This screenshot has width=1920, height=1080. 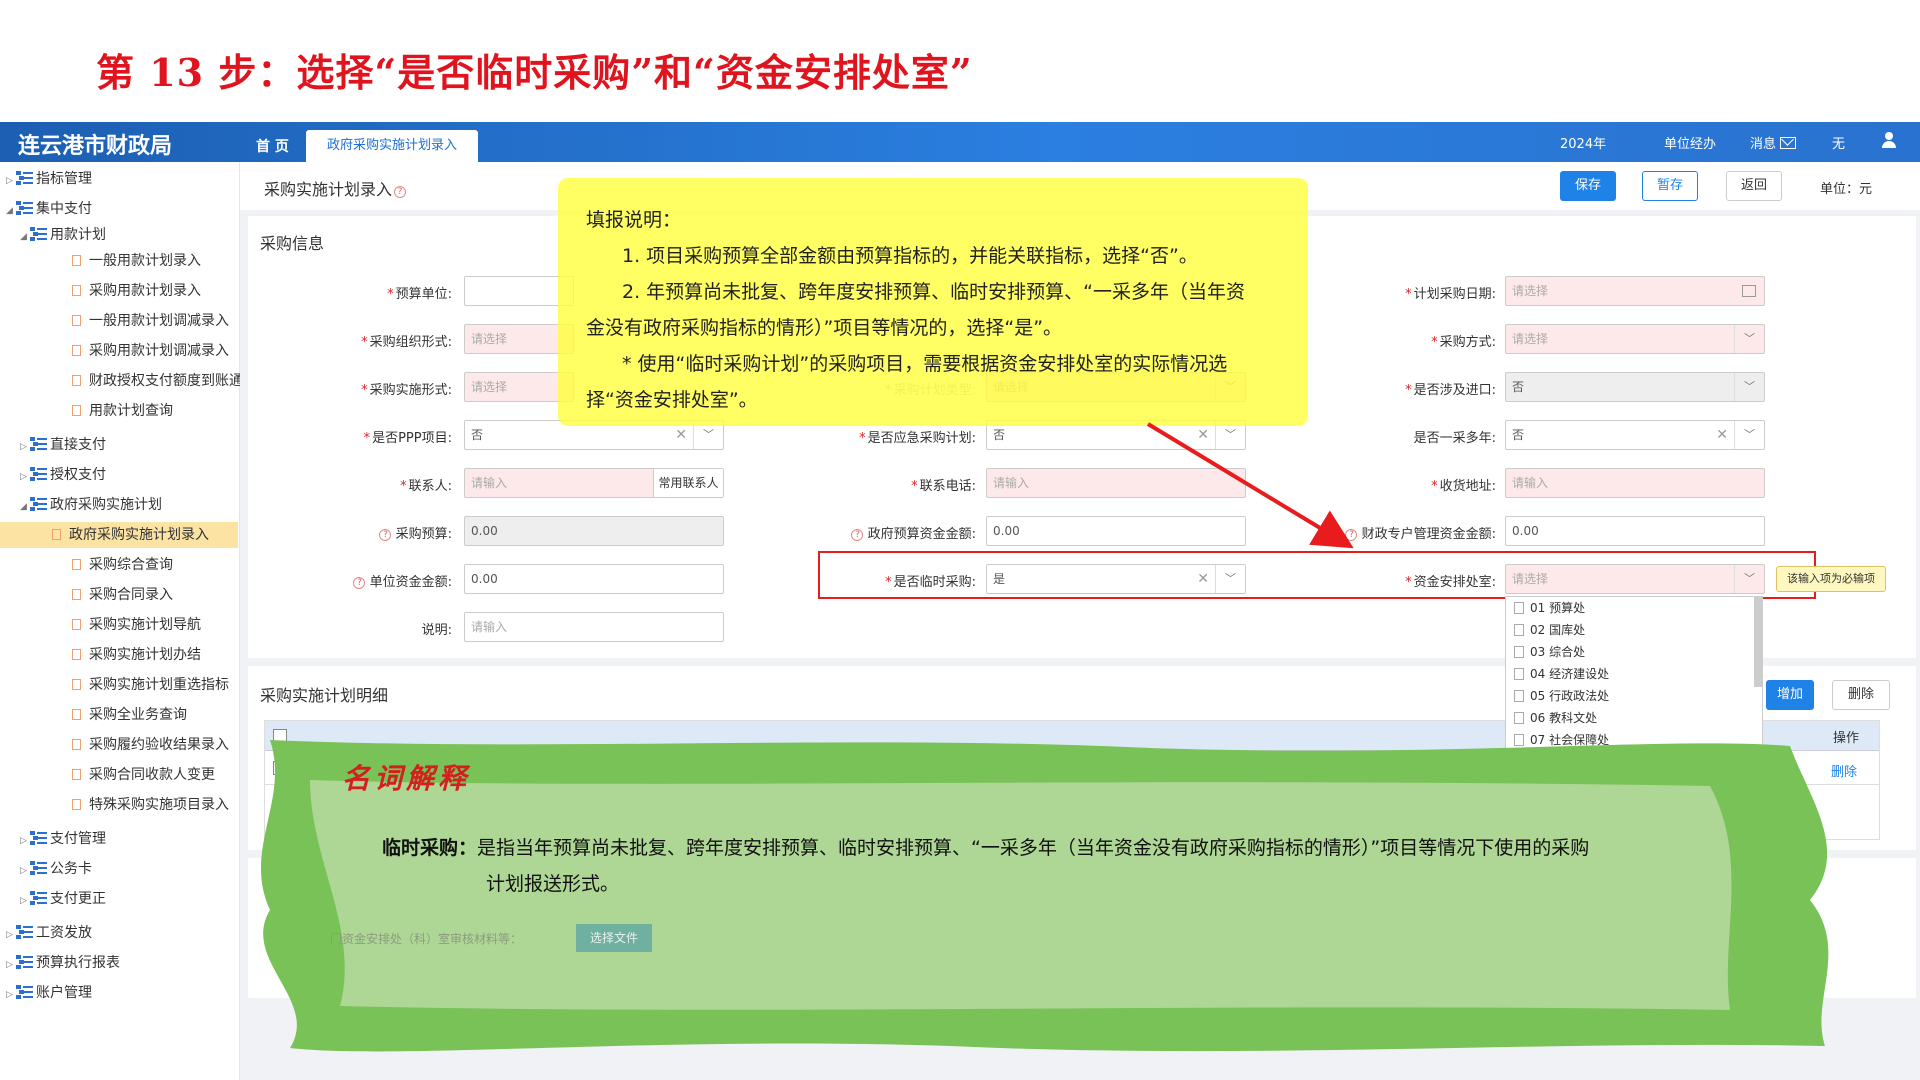 I want to click on add-row-button: 增加, so click(x=1790, y=695).